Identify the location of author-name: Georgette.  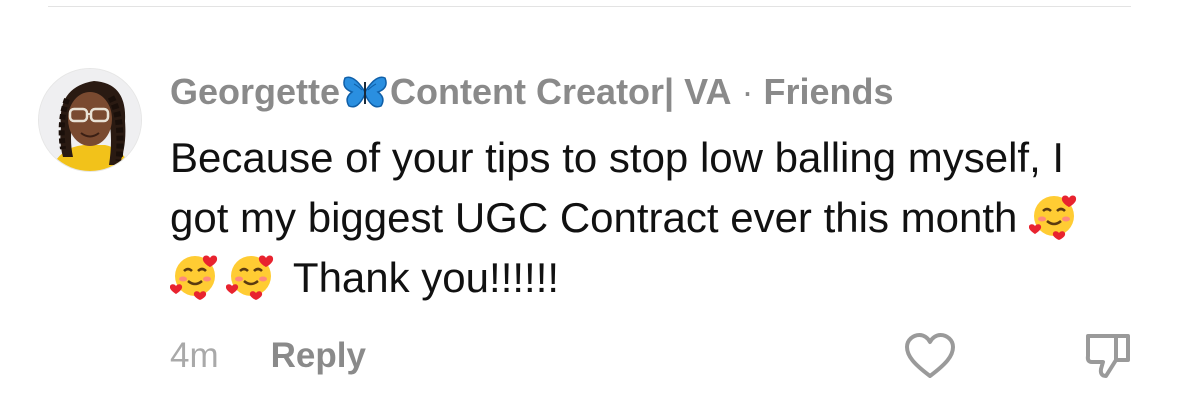
(255, 92).